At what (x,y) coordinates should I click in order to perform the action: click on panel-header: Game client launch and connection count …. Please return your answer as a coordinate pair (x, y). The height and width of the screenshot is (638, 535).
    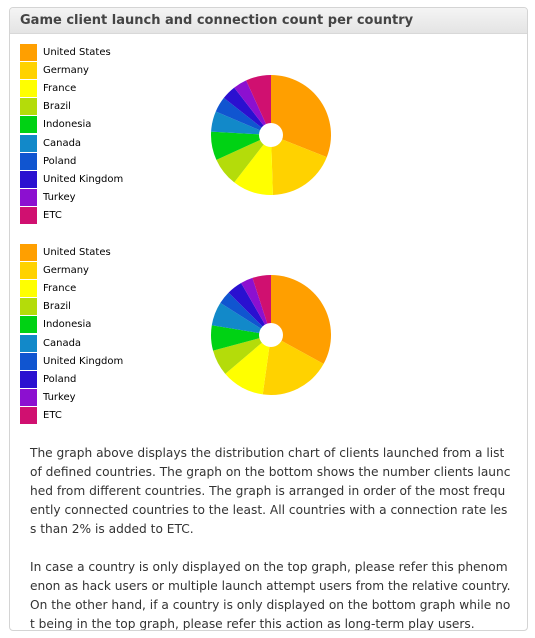
    Looking at the image, I should click on (268, 21).